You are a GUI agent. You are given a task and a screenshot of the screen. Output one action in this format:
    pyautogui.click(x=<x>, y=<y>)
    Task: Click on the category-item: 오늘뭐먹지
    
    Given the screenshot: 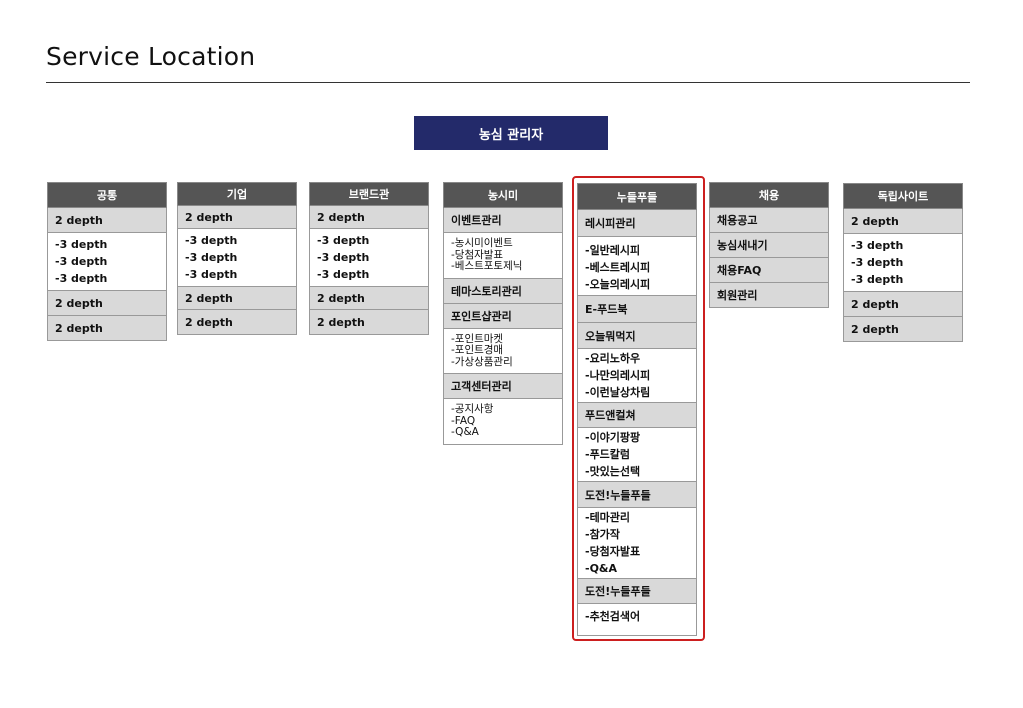 What is the action you would take?
    pyautogui.click(x=637, y=336)
    